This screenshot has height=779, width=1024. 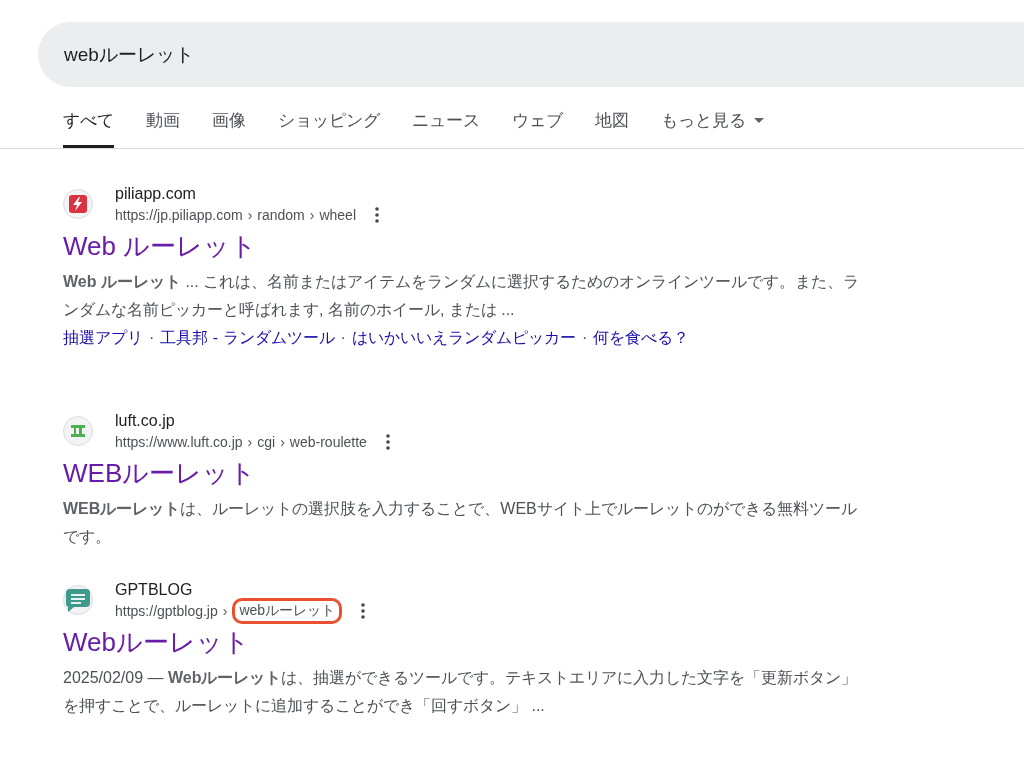 What do you see at coordinates (531, 54) in the screenshot?
I see `search-field: webルーレット` at bounding box center [531, 54].